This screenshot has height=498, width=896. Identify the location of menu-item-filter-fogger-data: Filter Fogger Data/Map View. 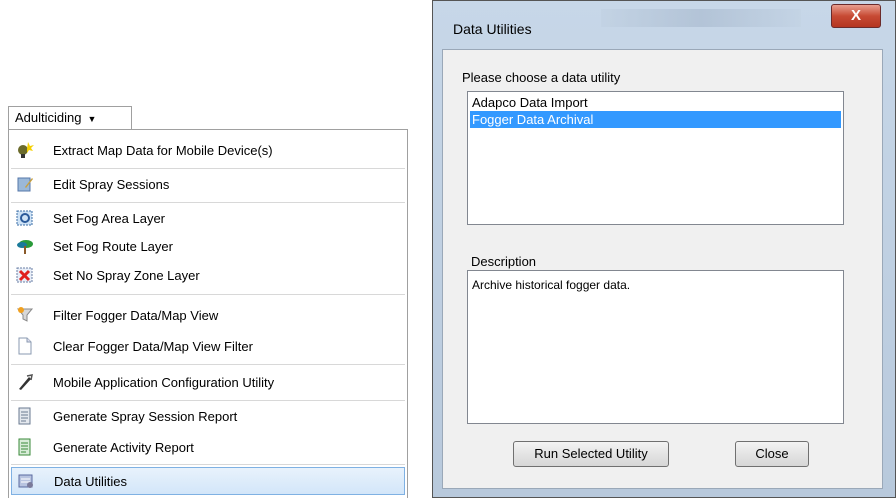
(208, 315).